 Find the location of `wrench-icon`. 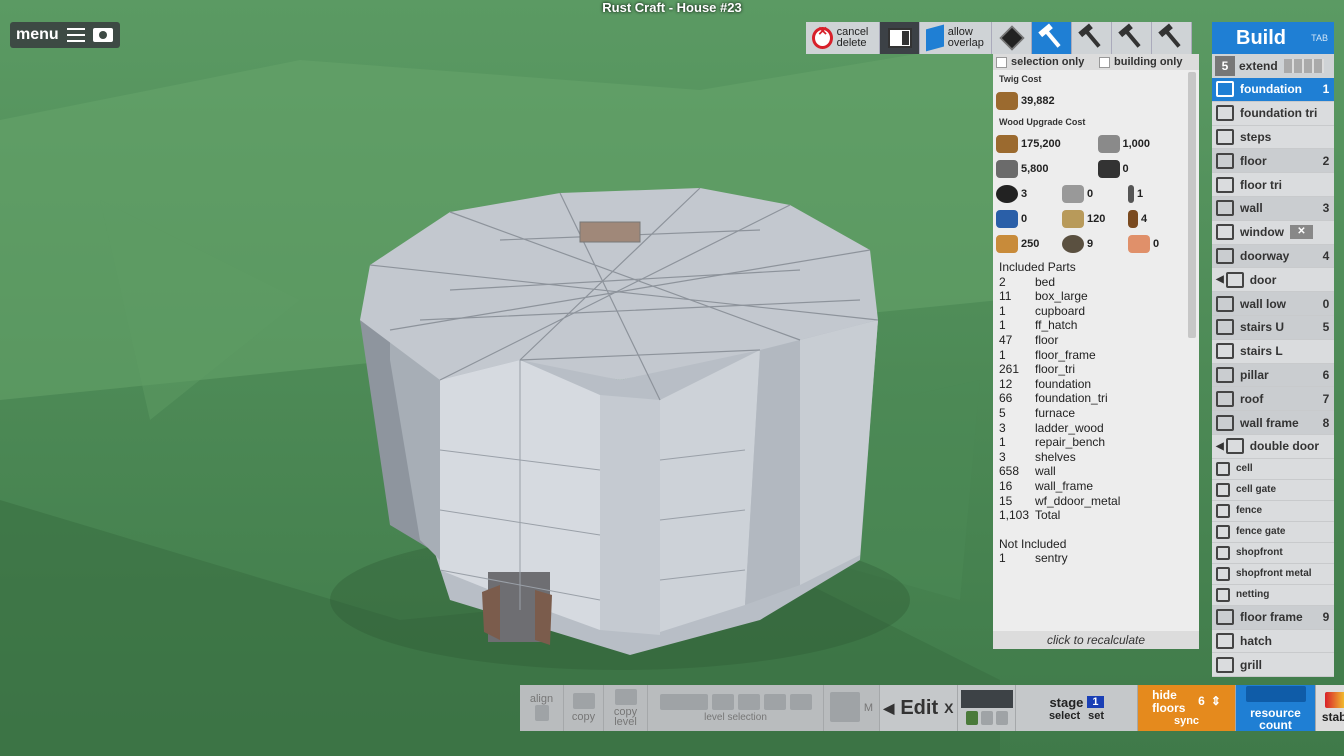

wrench-icon is located at coordinates (1131, 38).